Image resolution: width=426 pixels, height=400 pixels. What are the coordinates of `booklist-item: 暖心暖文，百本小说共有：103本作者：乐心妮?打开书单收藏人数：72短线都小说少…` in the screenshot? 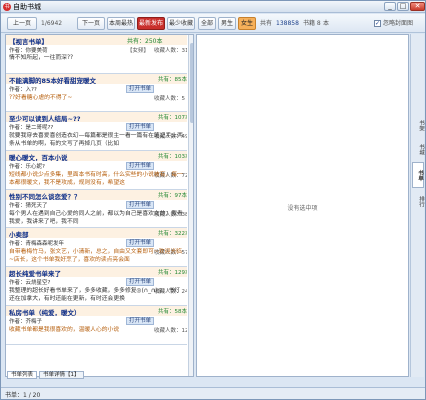 It's located at (96, 170).